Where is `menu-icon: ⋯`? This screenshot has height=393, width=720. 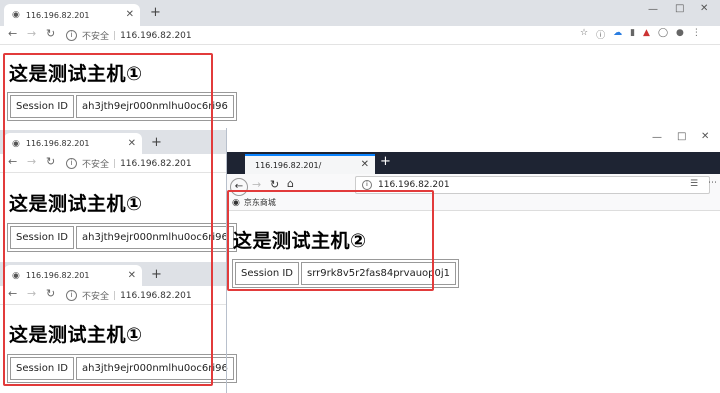
menu-icon: ⋯ is located at coordinates (712, 183).